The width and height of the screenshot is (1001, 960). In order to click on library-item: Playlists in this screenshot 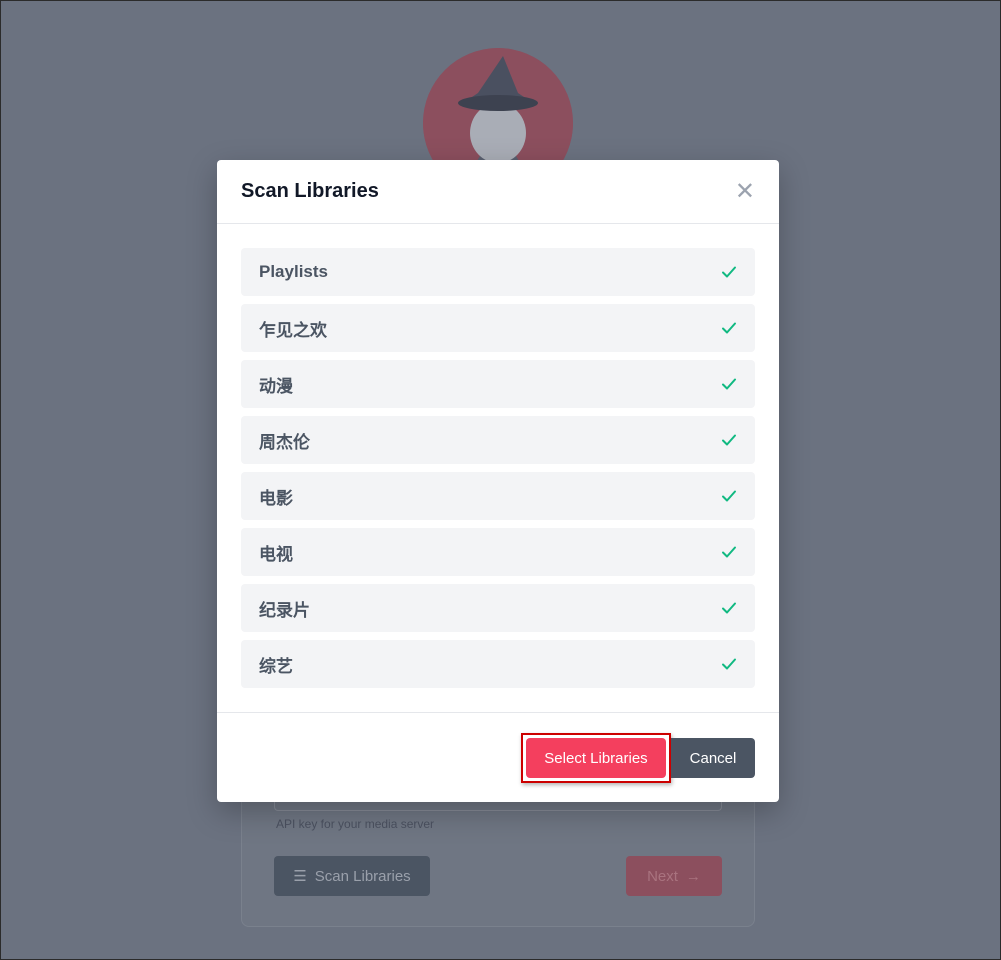, I will do `click(498, 272)`.